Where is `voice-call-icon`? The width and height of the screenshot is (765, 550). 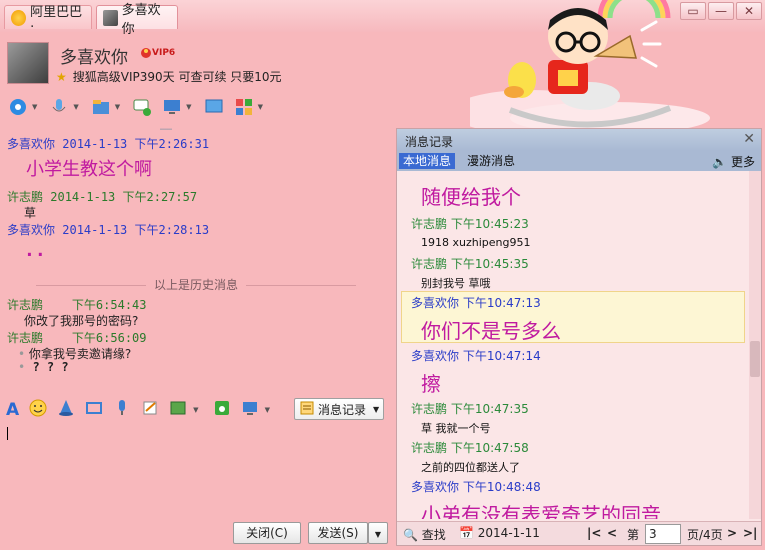 voice-call-icon is located at coordinates (59, 107).